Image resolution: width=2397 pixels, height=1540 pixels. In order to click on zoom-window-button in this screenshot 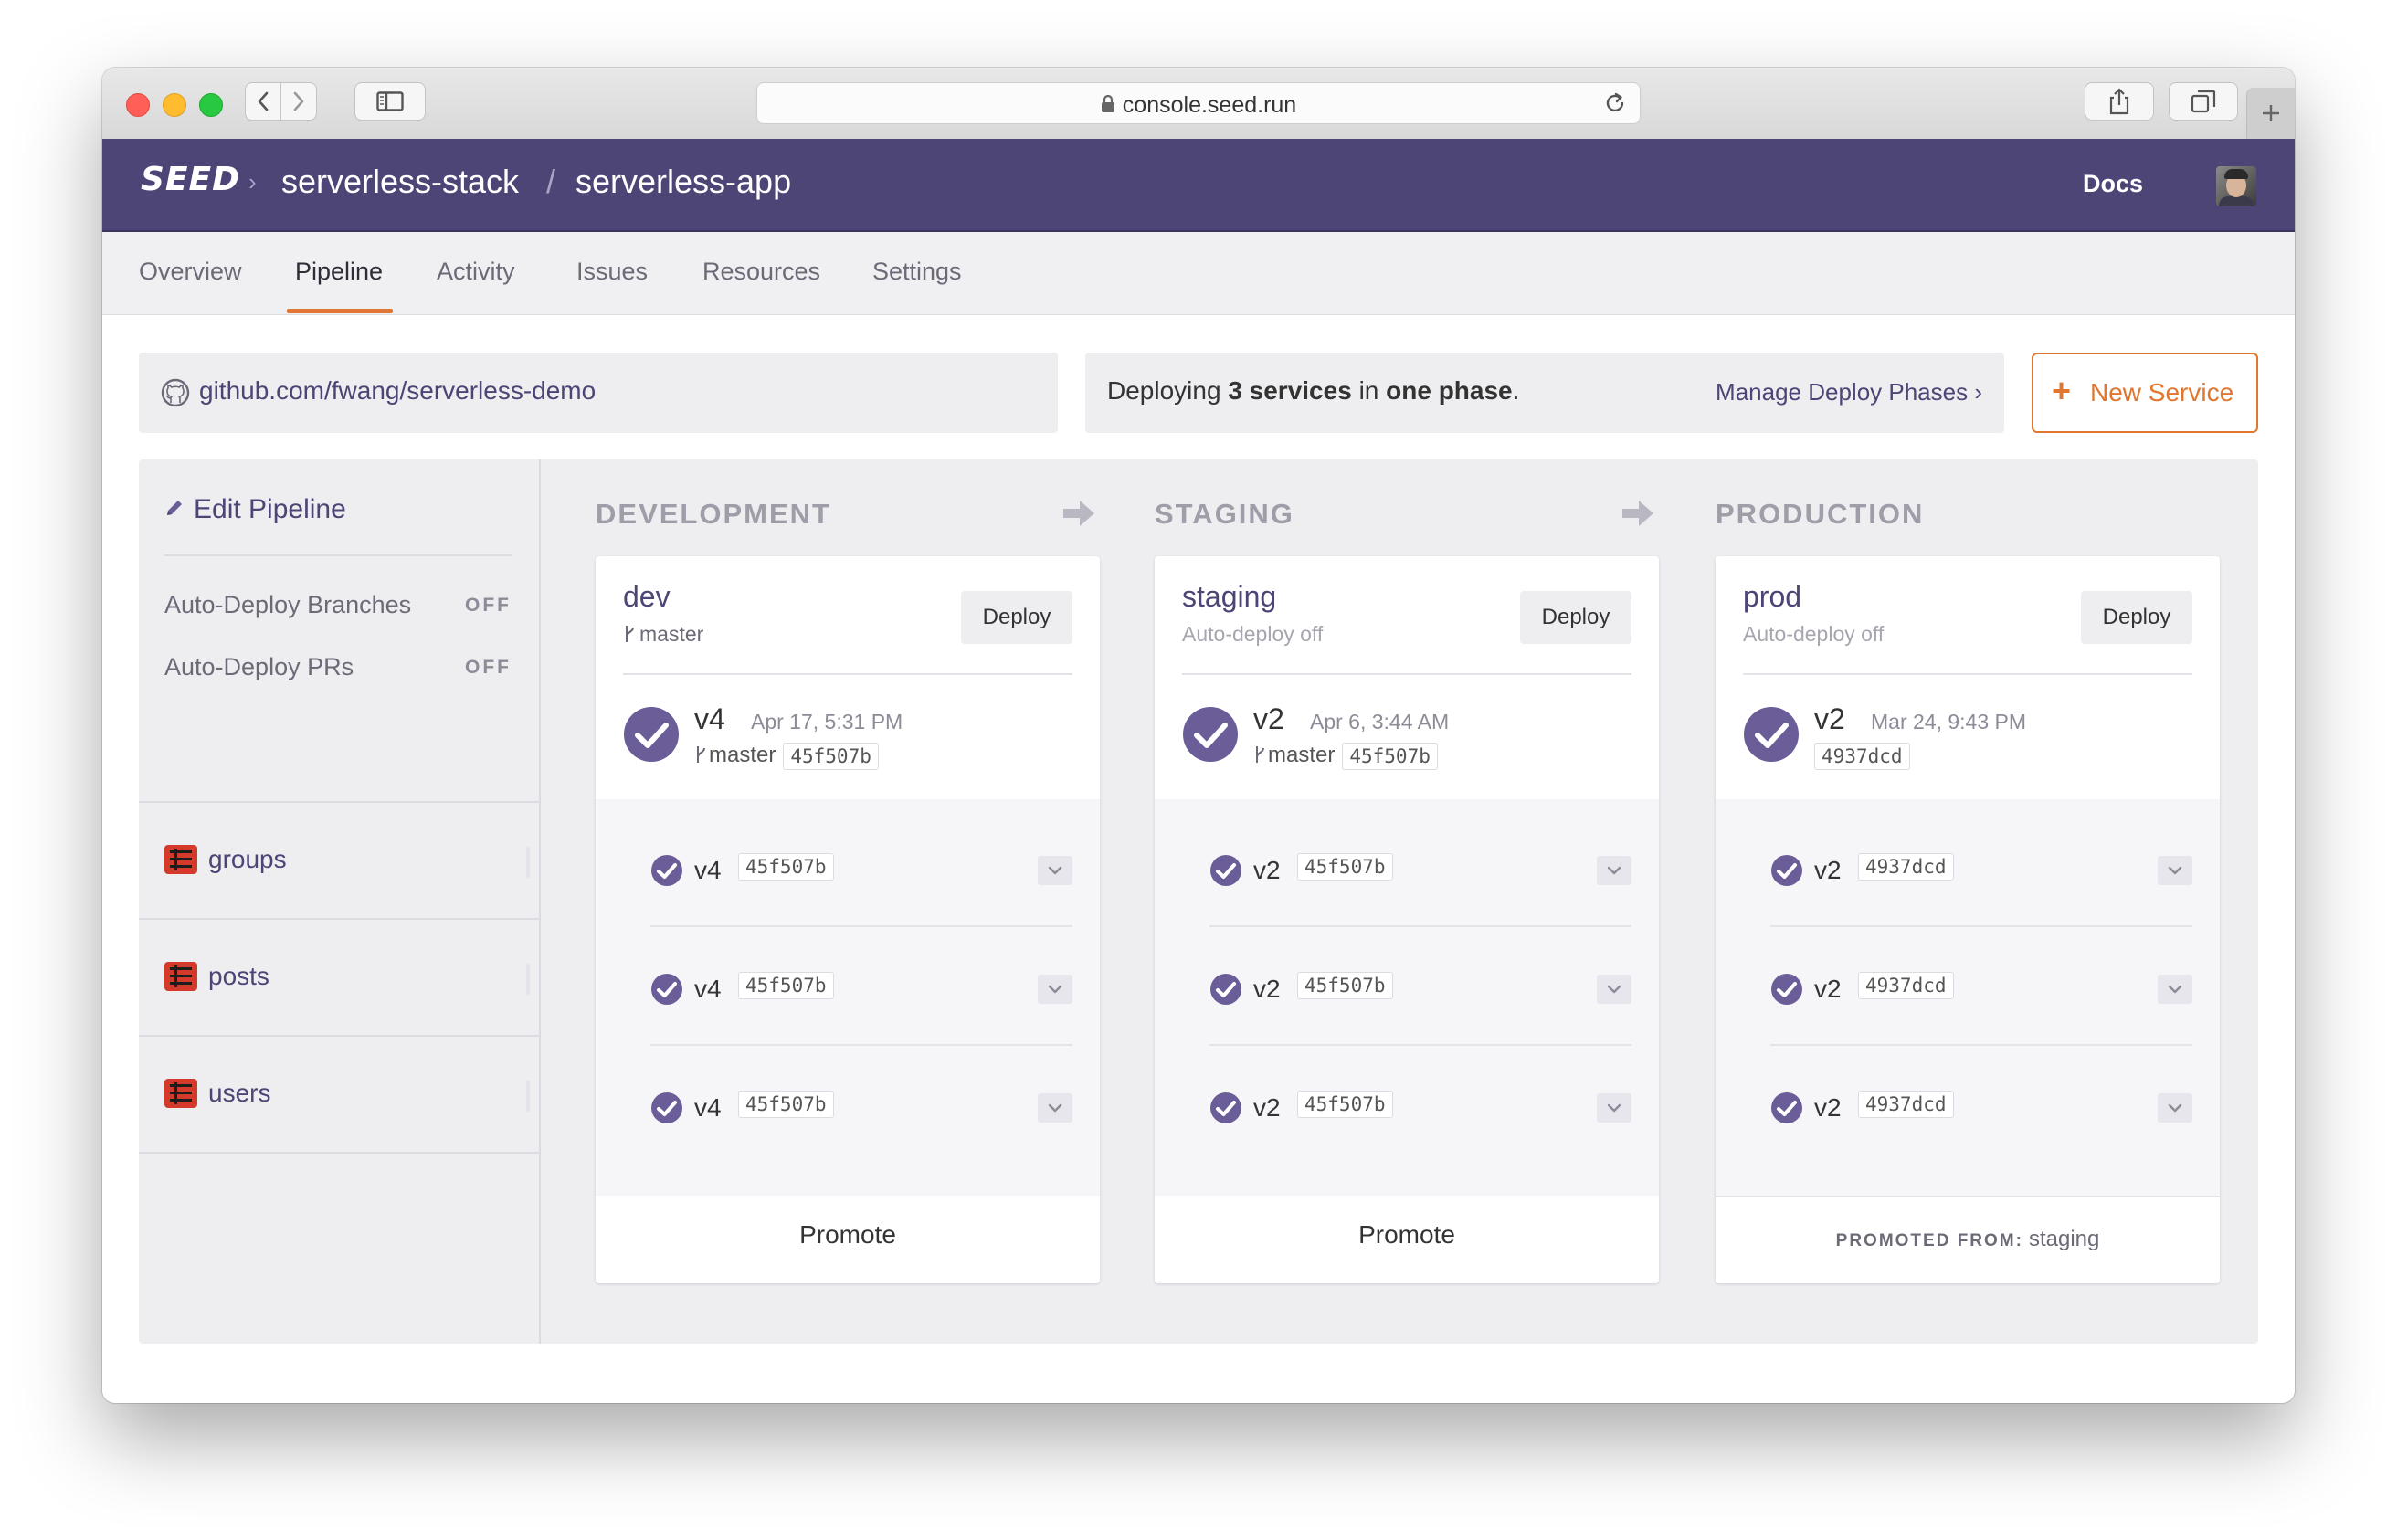, I will do `click(211, 105)`.